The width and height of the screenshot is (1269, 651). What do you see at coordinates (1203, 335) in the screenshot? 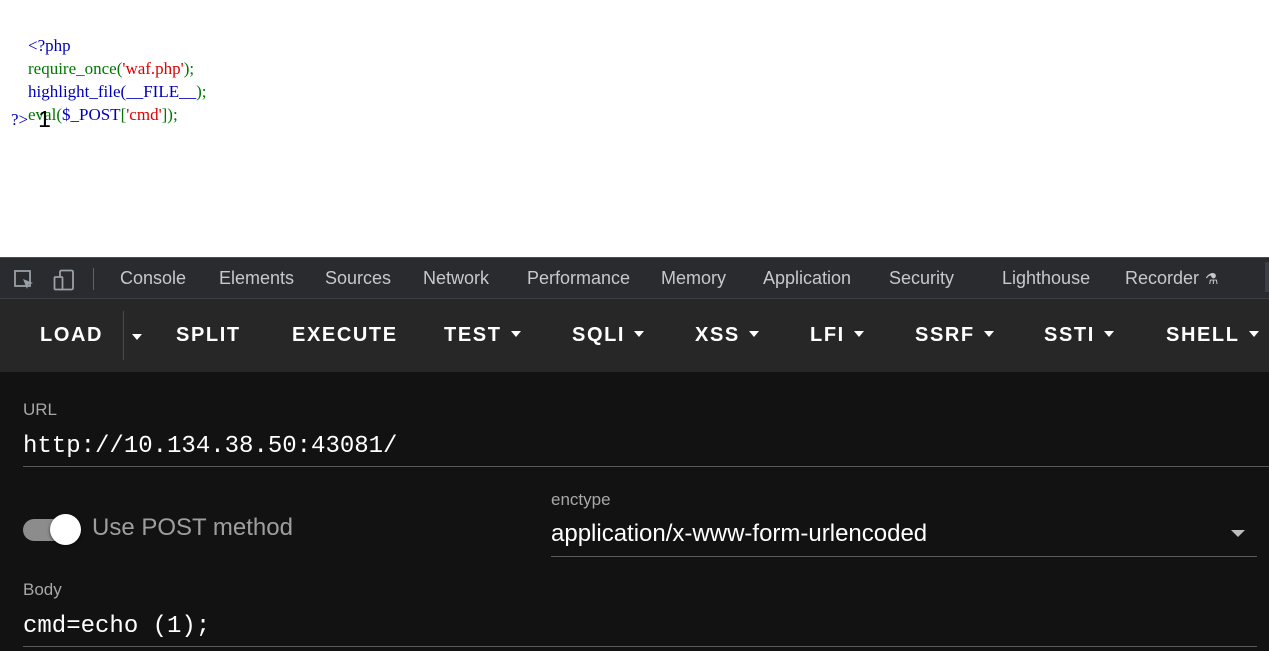
I see `shell-menu-label: SHELL` at bounding box center [1203, 335].